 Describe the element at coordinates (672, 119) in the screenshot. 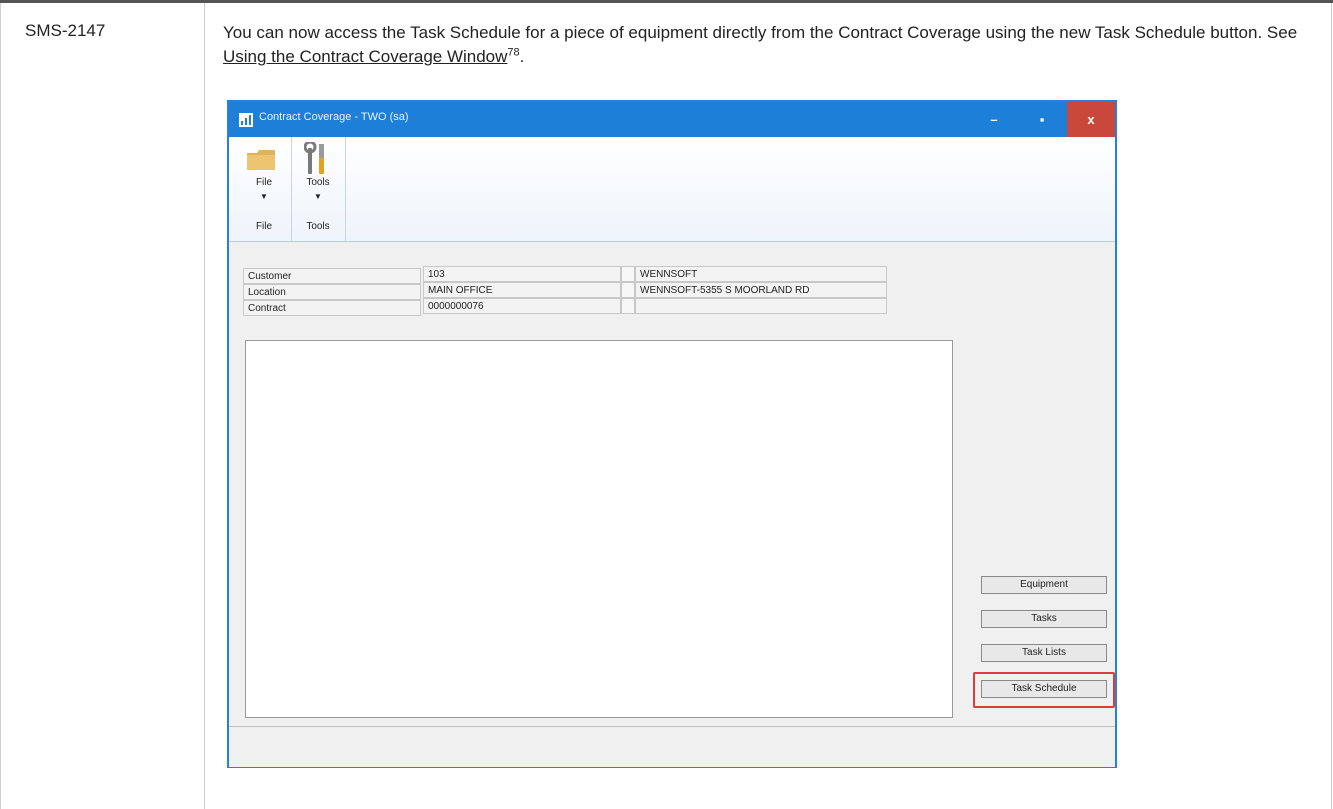

I see `title-bar: Contract Coverage - TWO (sa) – ▪ x` at that location.